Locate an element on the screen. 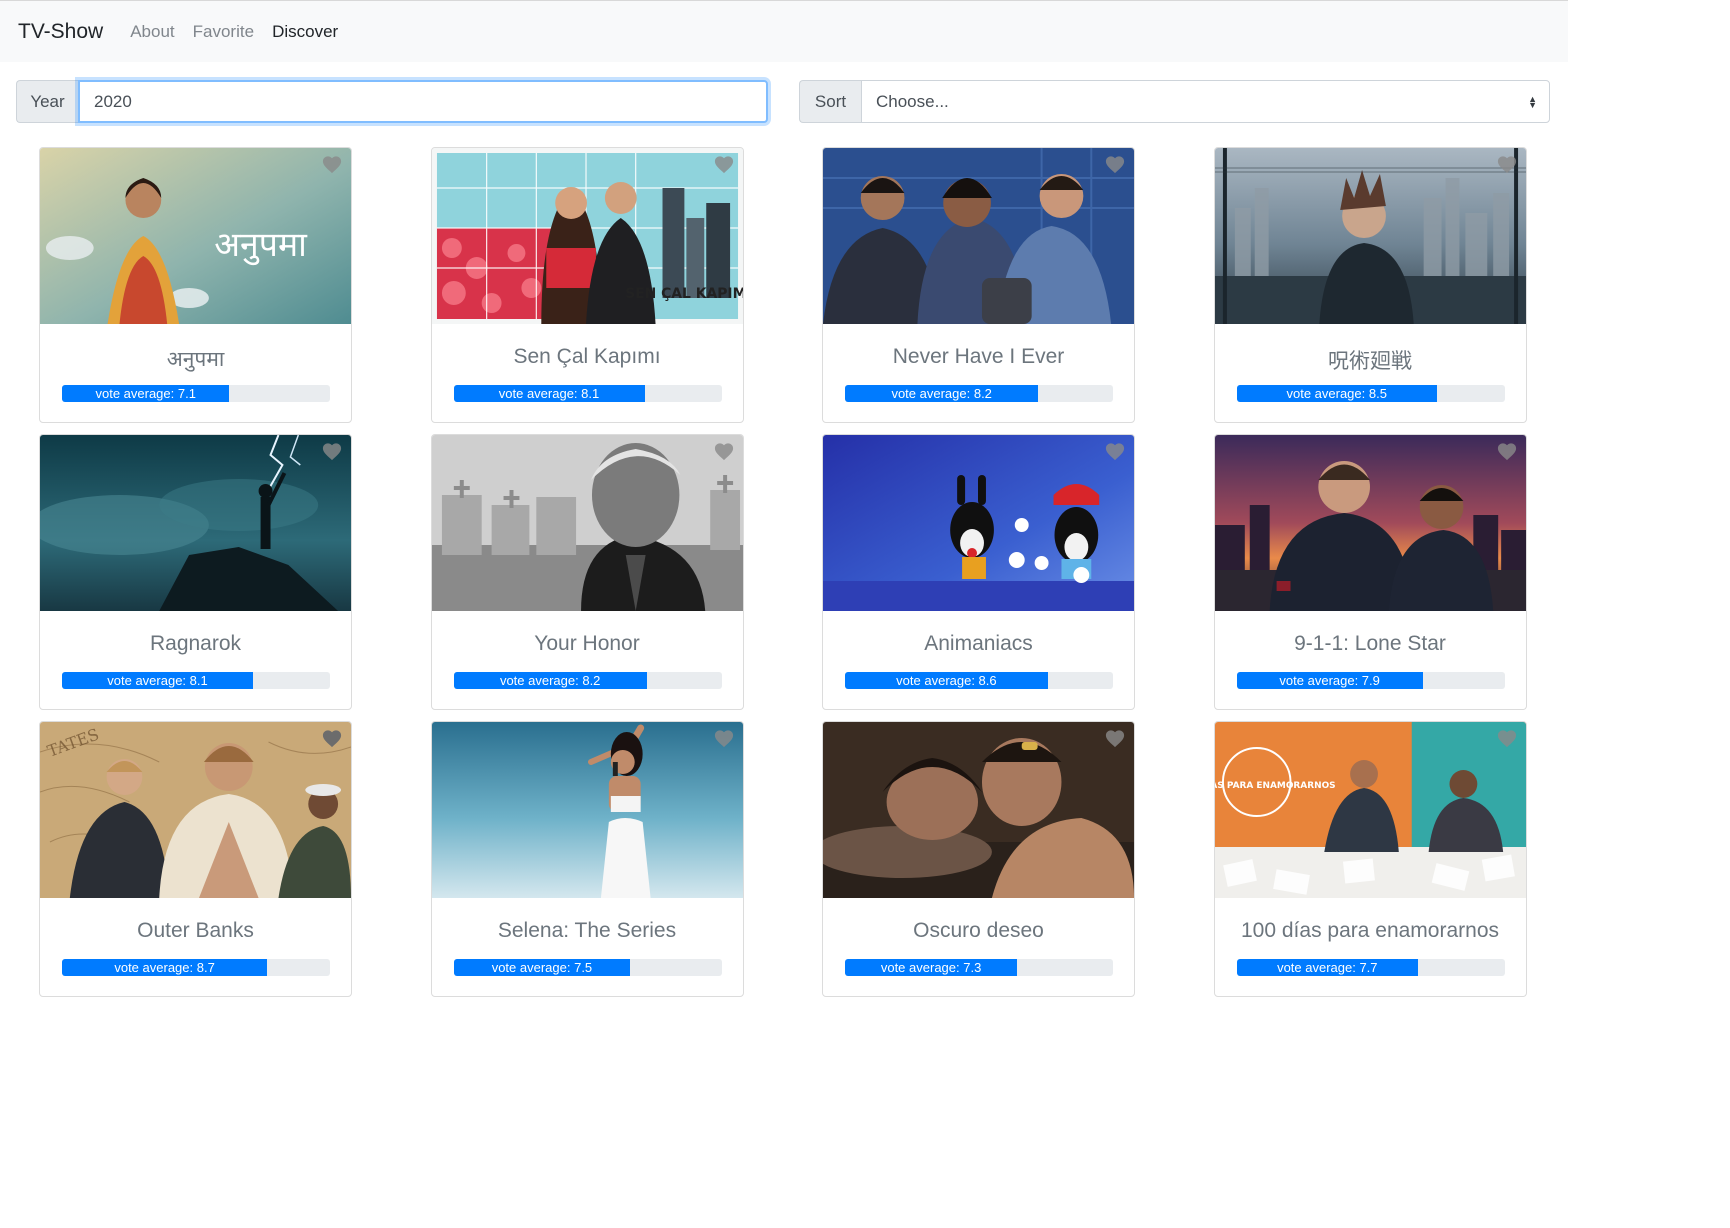 Image resolution: width=1730 pixels, height=1228 pixels. poster-caption: 100 DÍAS PARA ENAMORARNOS is located at coordinates (1275, 785).